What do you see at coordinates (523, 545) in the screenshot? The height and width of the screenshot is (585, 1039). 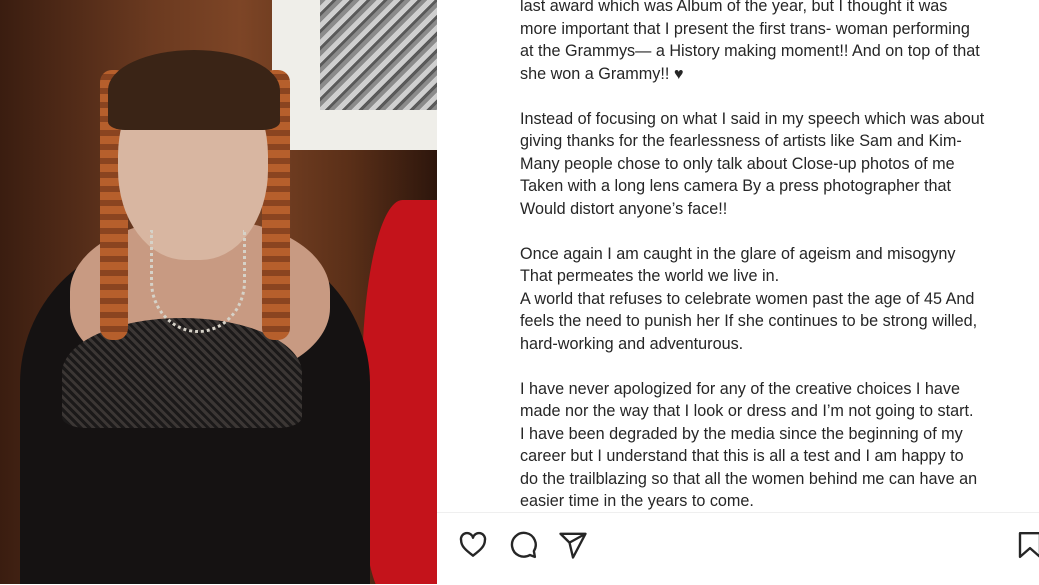 I see `comment-icon` at bounding box center [523, 545].